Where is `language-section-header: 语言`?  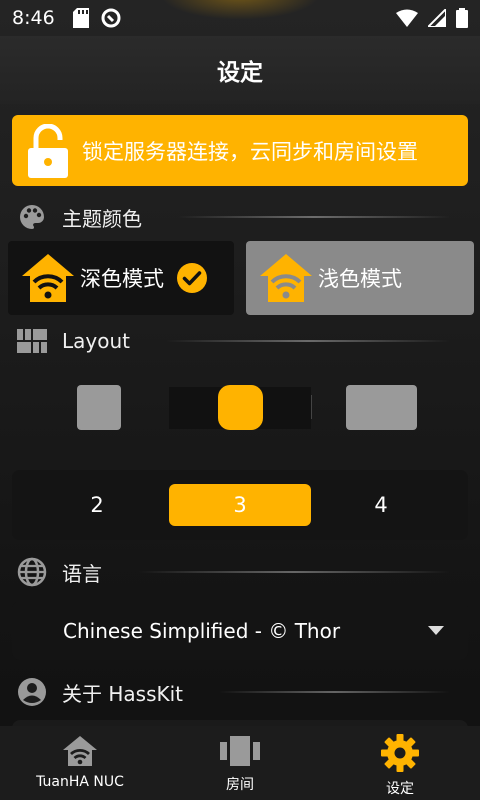 language-section-header: 语言 is located at coordinates (242, 572).